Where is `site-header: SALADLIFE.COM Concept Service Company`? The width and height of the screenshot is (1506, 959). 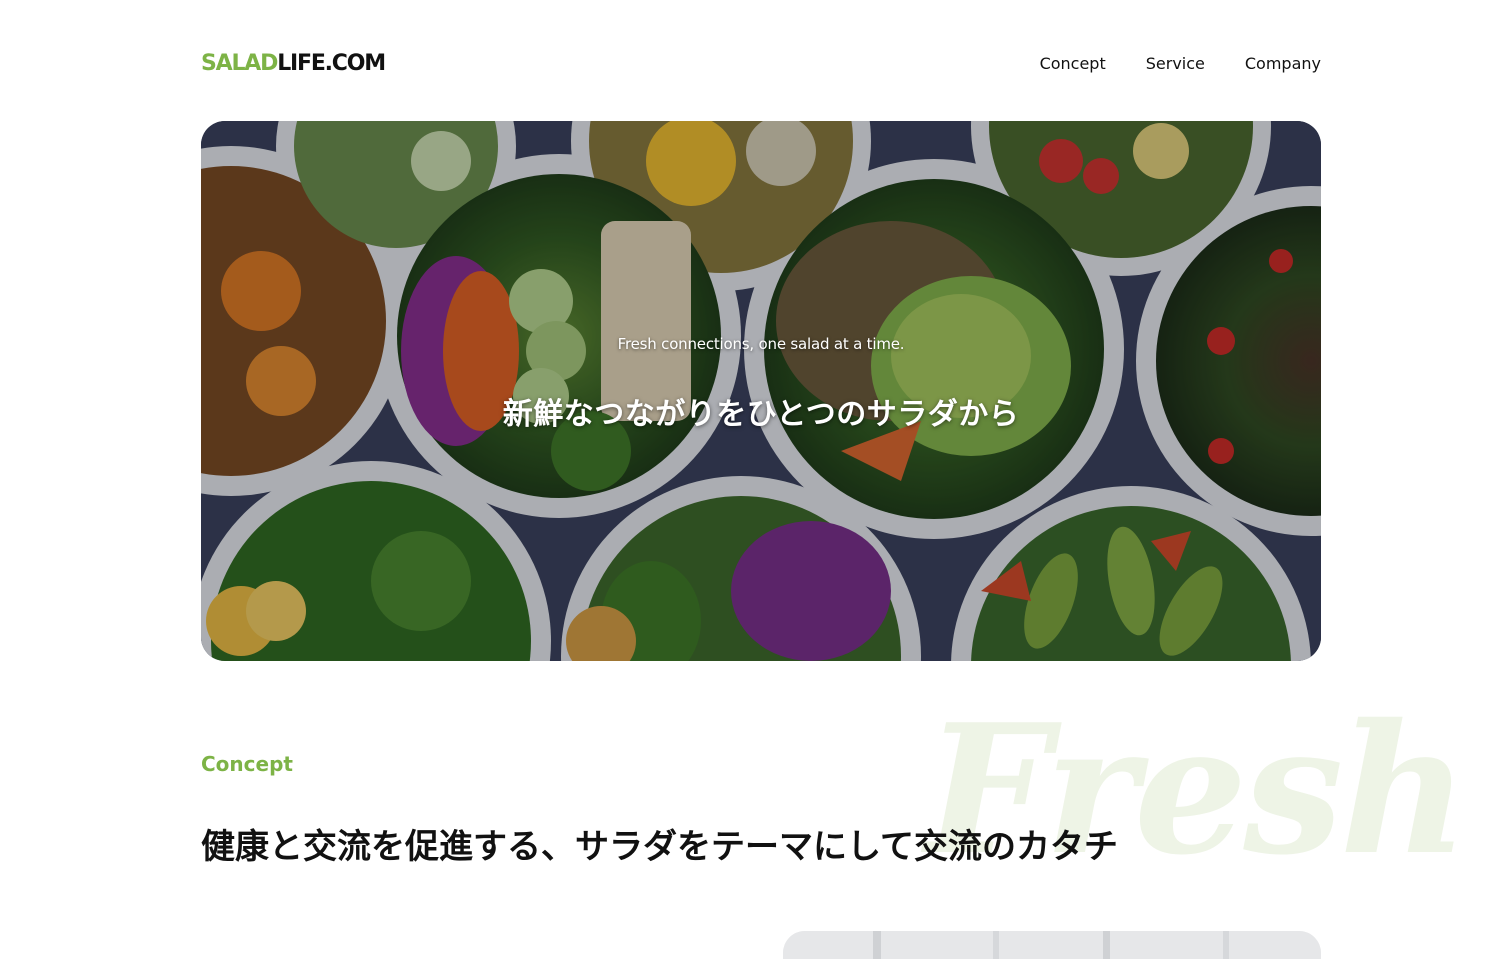 site-header: SALADLIFE.COM Concept Service Company is located at coordinates (761, 64).